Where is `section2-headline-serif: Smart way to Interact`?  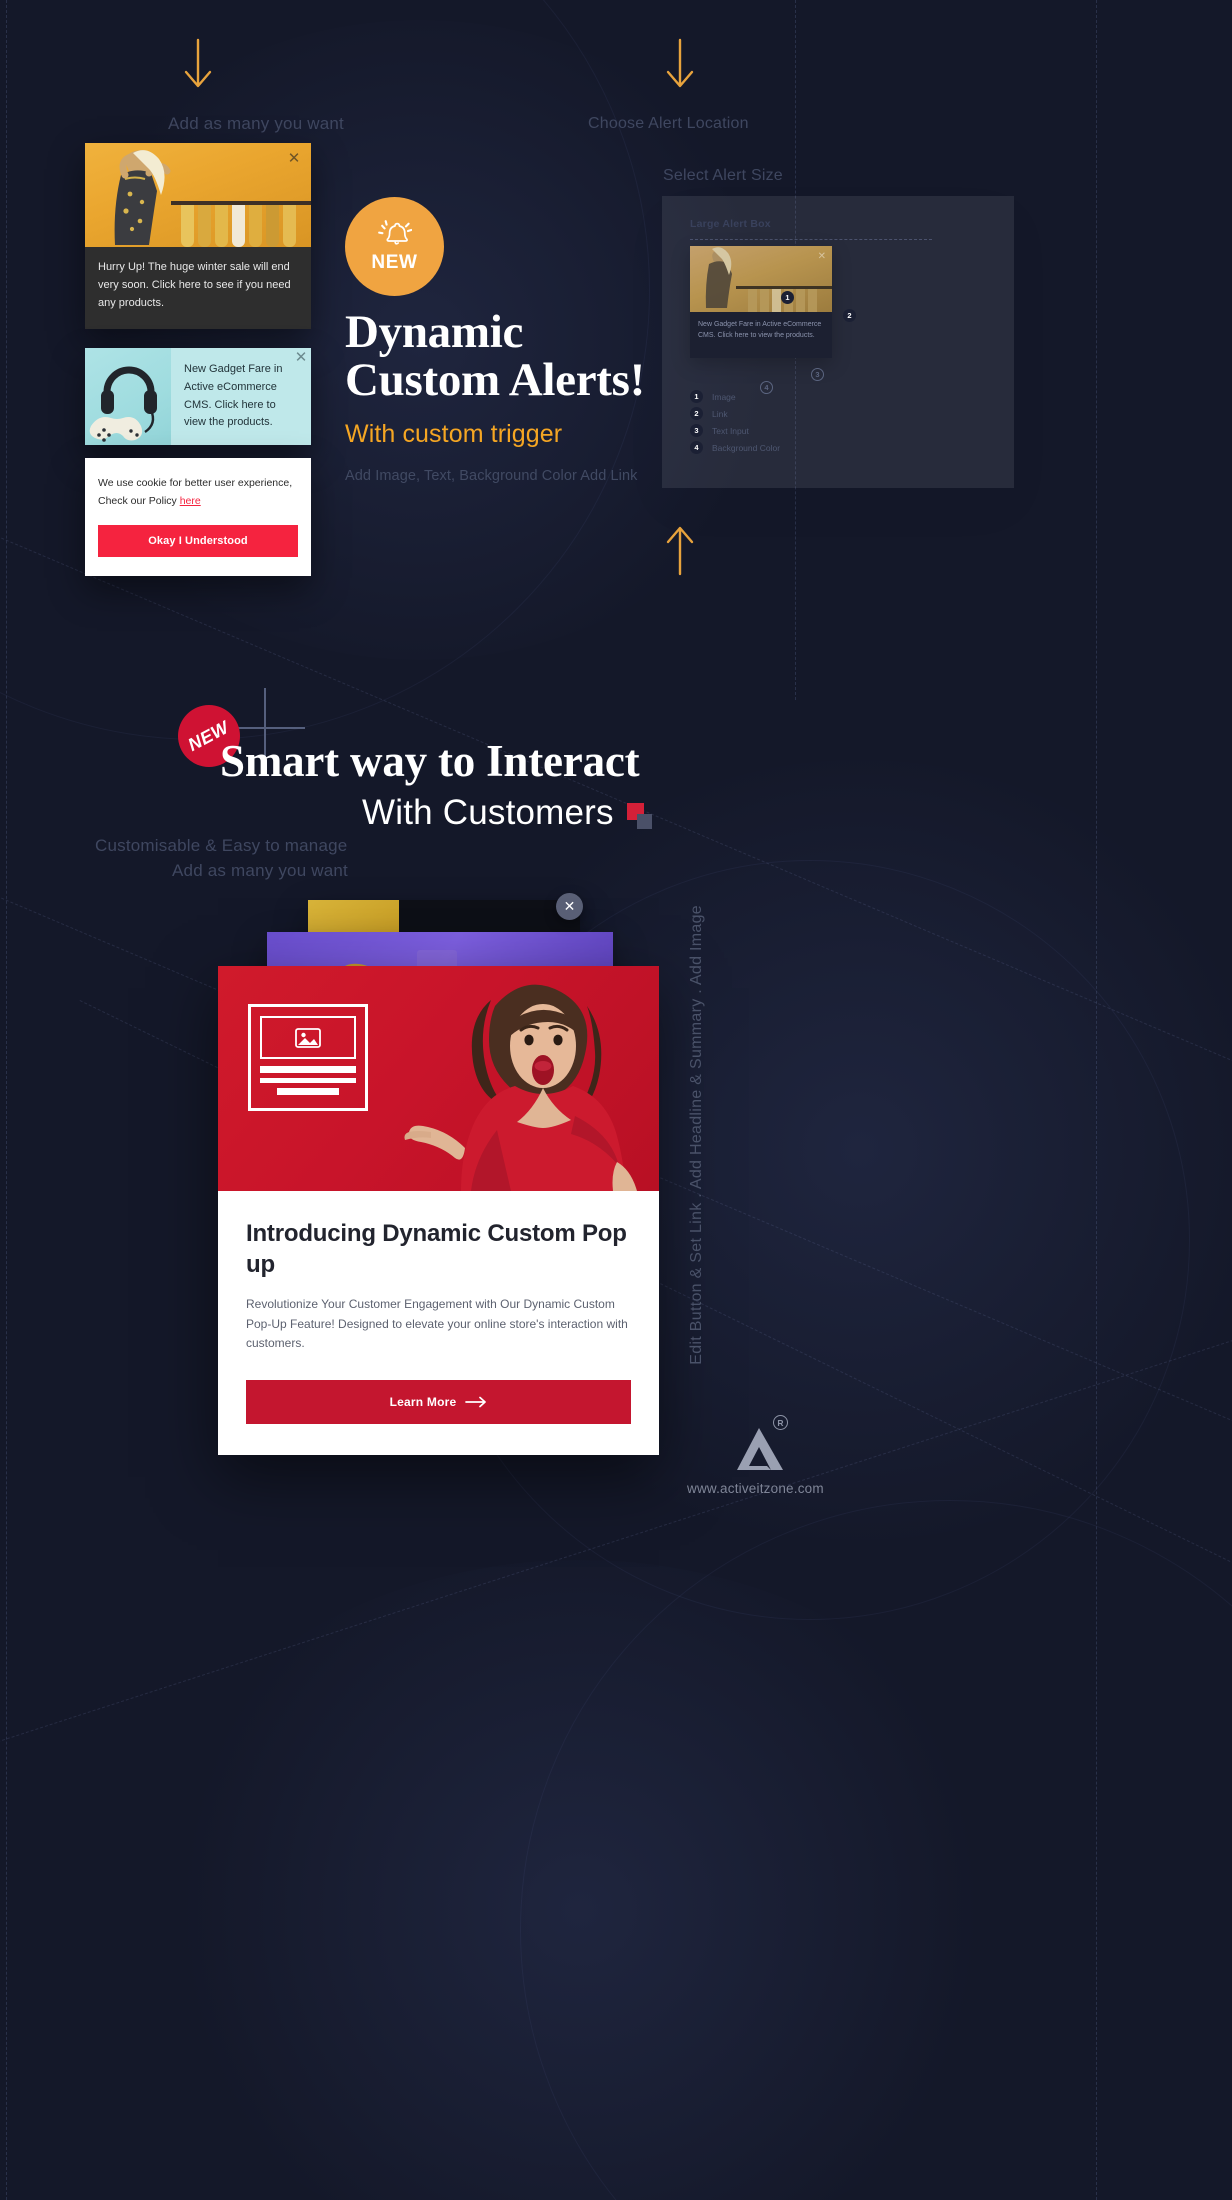
section2-headline-serif: Smart way to Interact is located at coordinates (430, 761).